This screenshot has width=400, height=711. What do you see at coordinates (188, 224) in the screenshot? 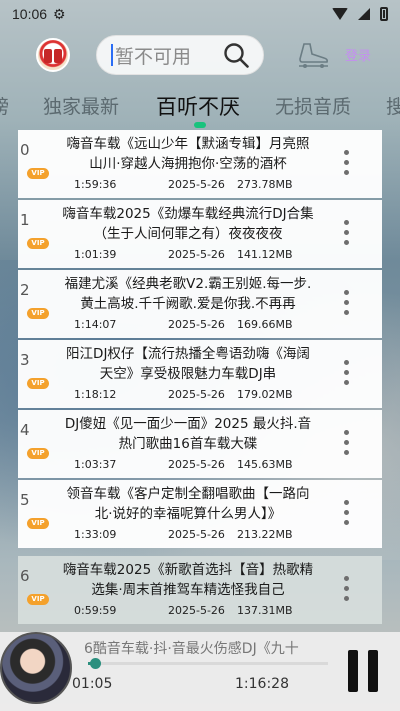
I see `song-title: 嗨音车载2025《劲爆车载经典流行DJ合集（生于人间何罪之有）夜夜夜夜` at bounding box center [188, 224].